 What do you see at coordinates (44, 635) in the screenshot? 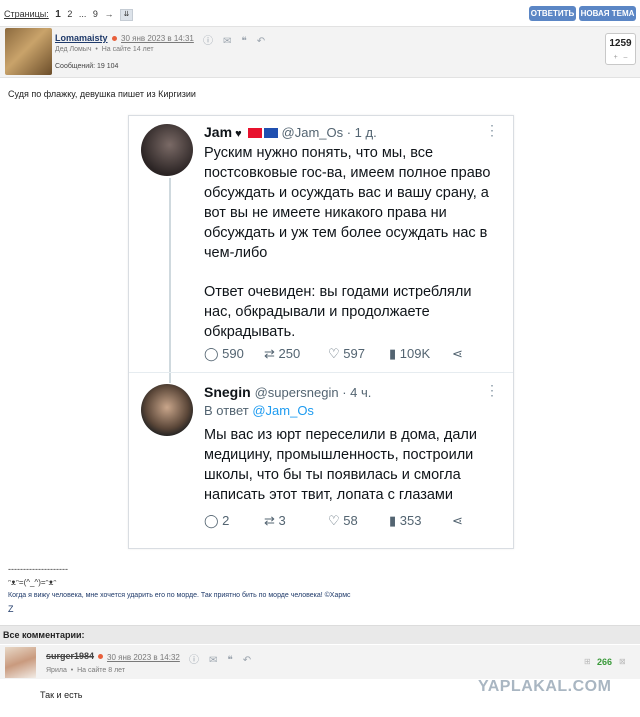
I see `all-comments-header: Все комментарии:` at bounding box center [44, 635].